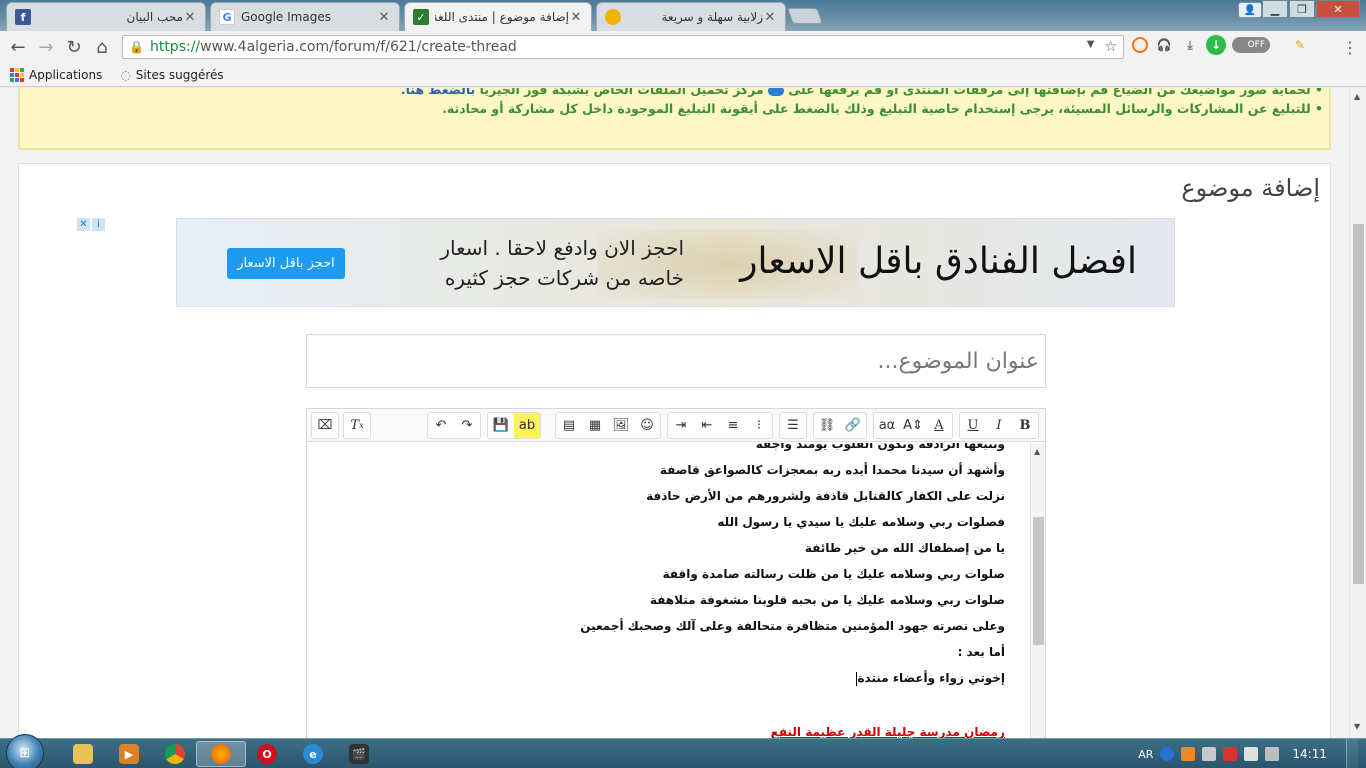 This screenshot has width=1366, height=768. I want to click on tab-create-thread: ✓ إضافة موضوع | منتدى اللغة الجز ✕, so click(498, 16).